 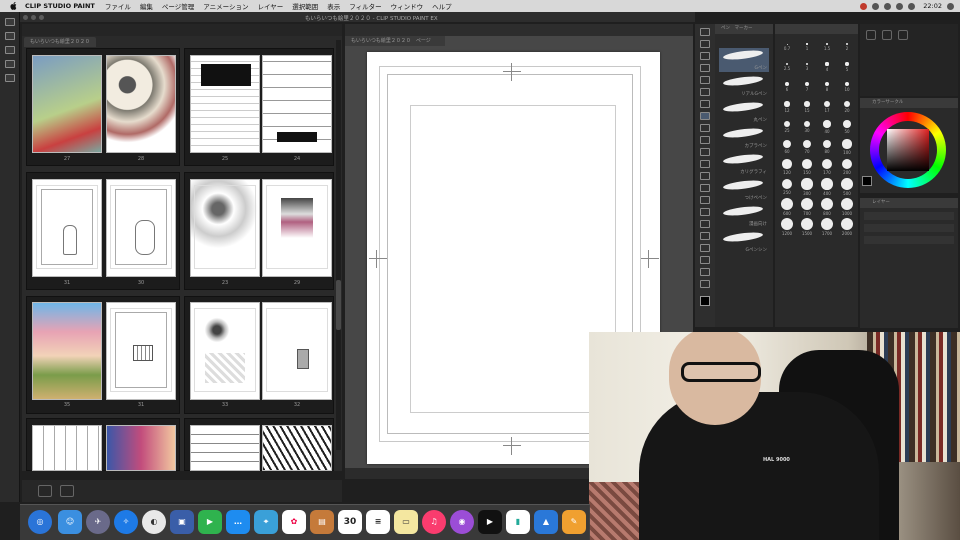 What do you see at coordinates (126, 522) in the screenshot?
I see `safari-browser-icon: ✧` at bounding box center [126, 522].